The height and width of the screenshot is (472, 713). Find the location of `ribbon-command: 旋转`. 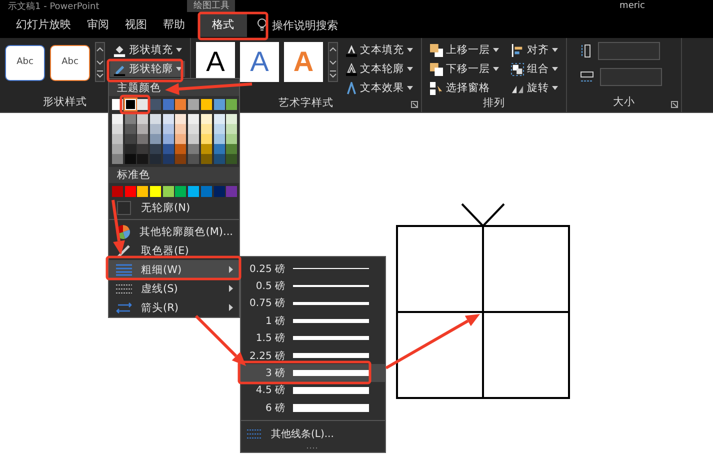

ribbon-command: 旋转 is located at coordinates (534, 88).